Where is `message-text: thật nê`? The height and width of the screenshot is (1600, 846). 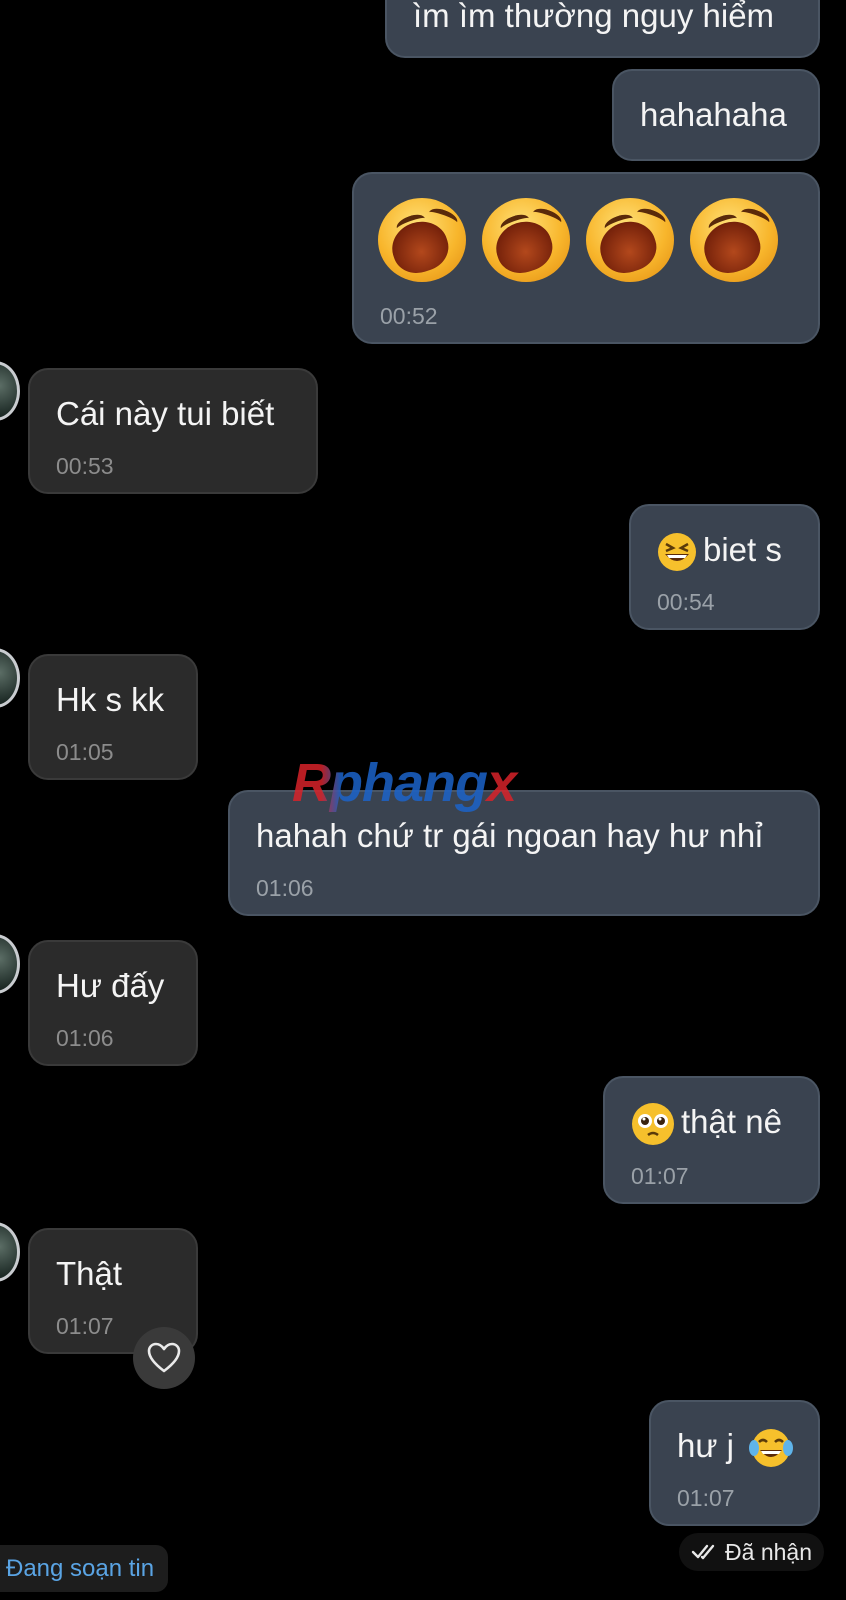
message-text: thật nê is located at coordinates (731, 1121).